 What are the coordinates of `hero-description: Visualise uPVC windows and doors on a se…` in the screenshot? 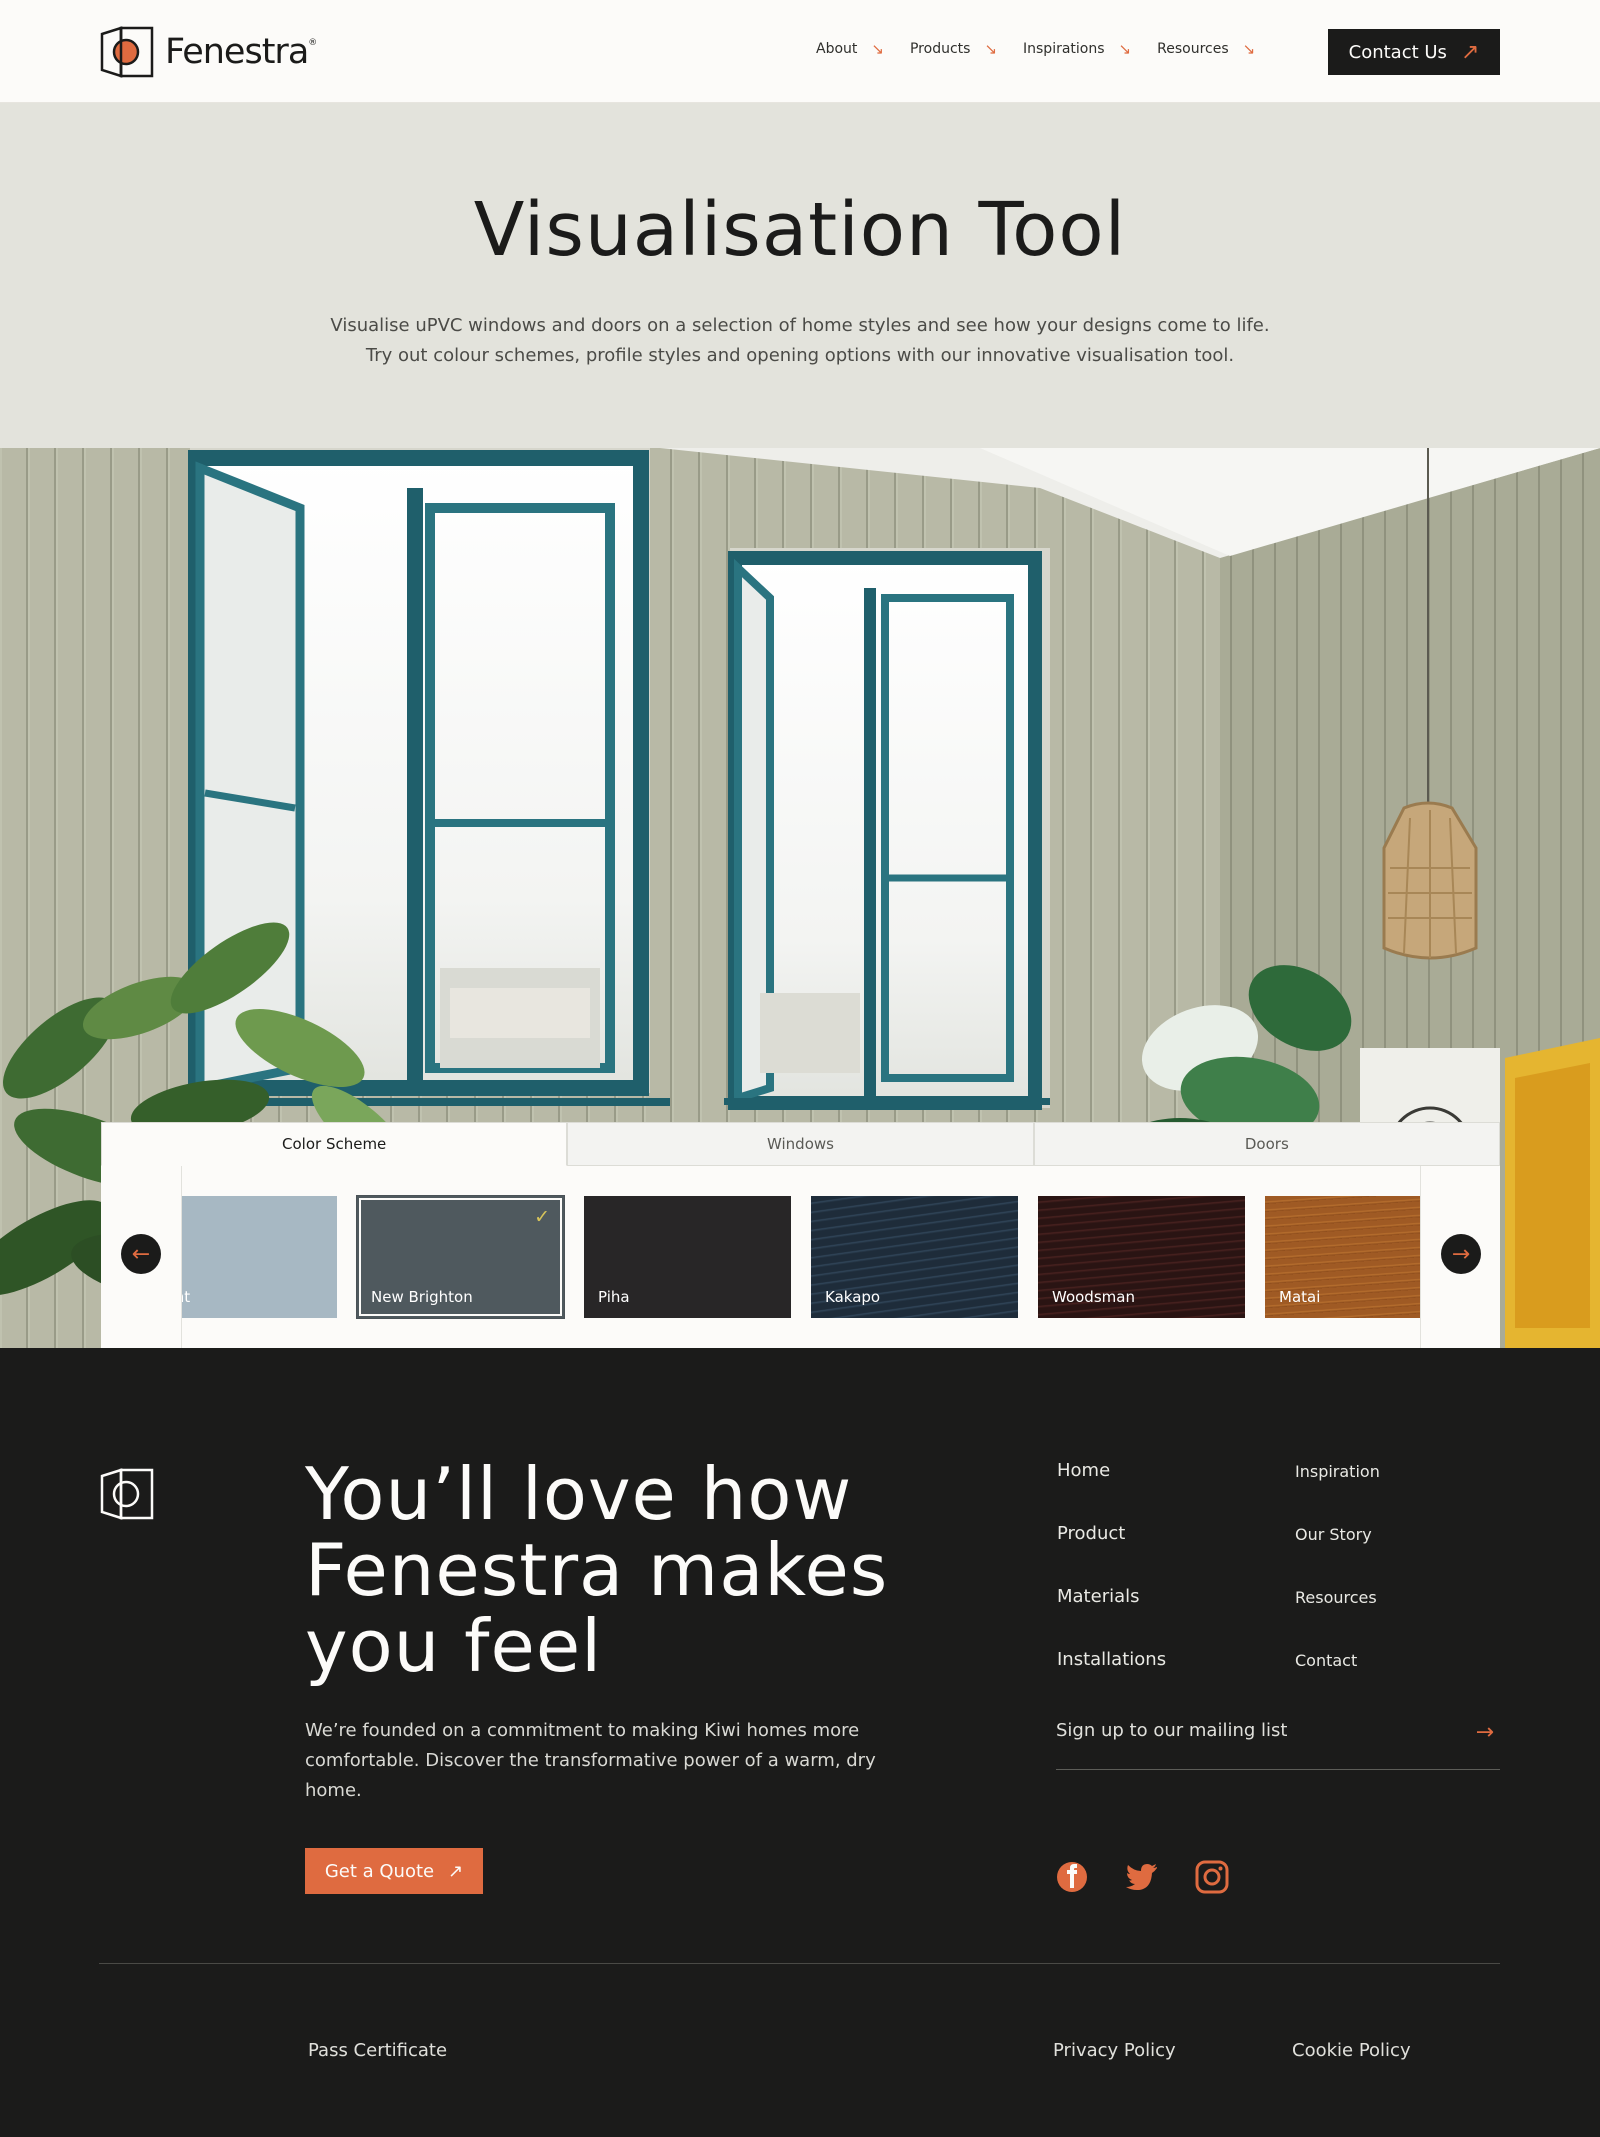 It's located at (800, 341).